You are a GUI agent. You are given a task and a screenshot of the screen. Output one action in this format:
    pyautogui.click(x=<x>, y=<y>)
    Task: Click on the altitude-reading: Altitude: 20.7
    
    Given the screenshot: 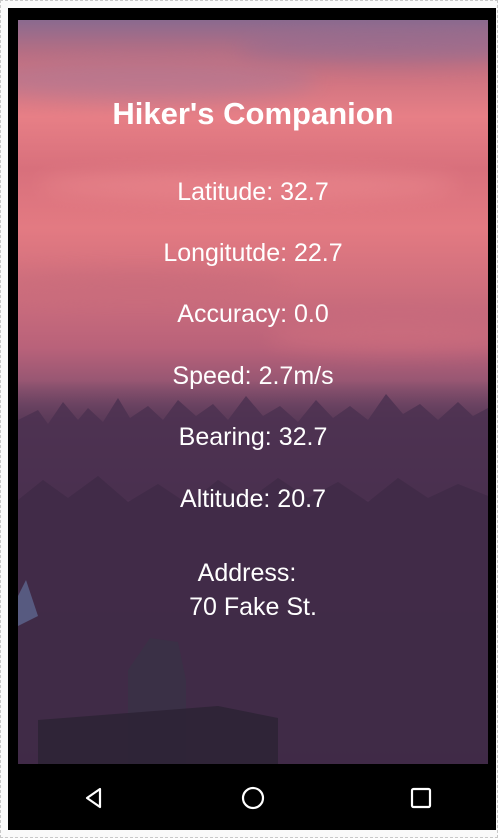 What is the action you would take?
    pyautogui.click(x=253, y=499)
    